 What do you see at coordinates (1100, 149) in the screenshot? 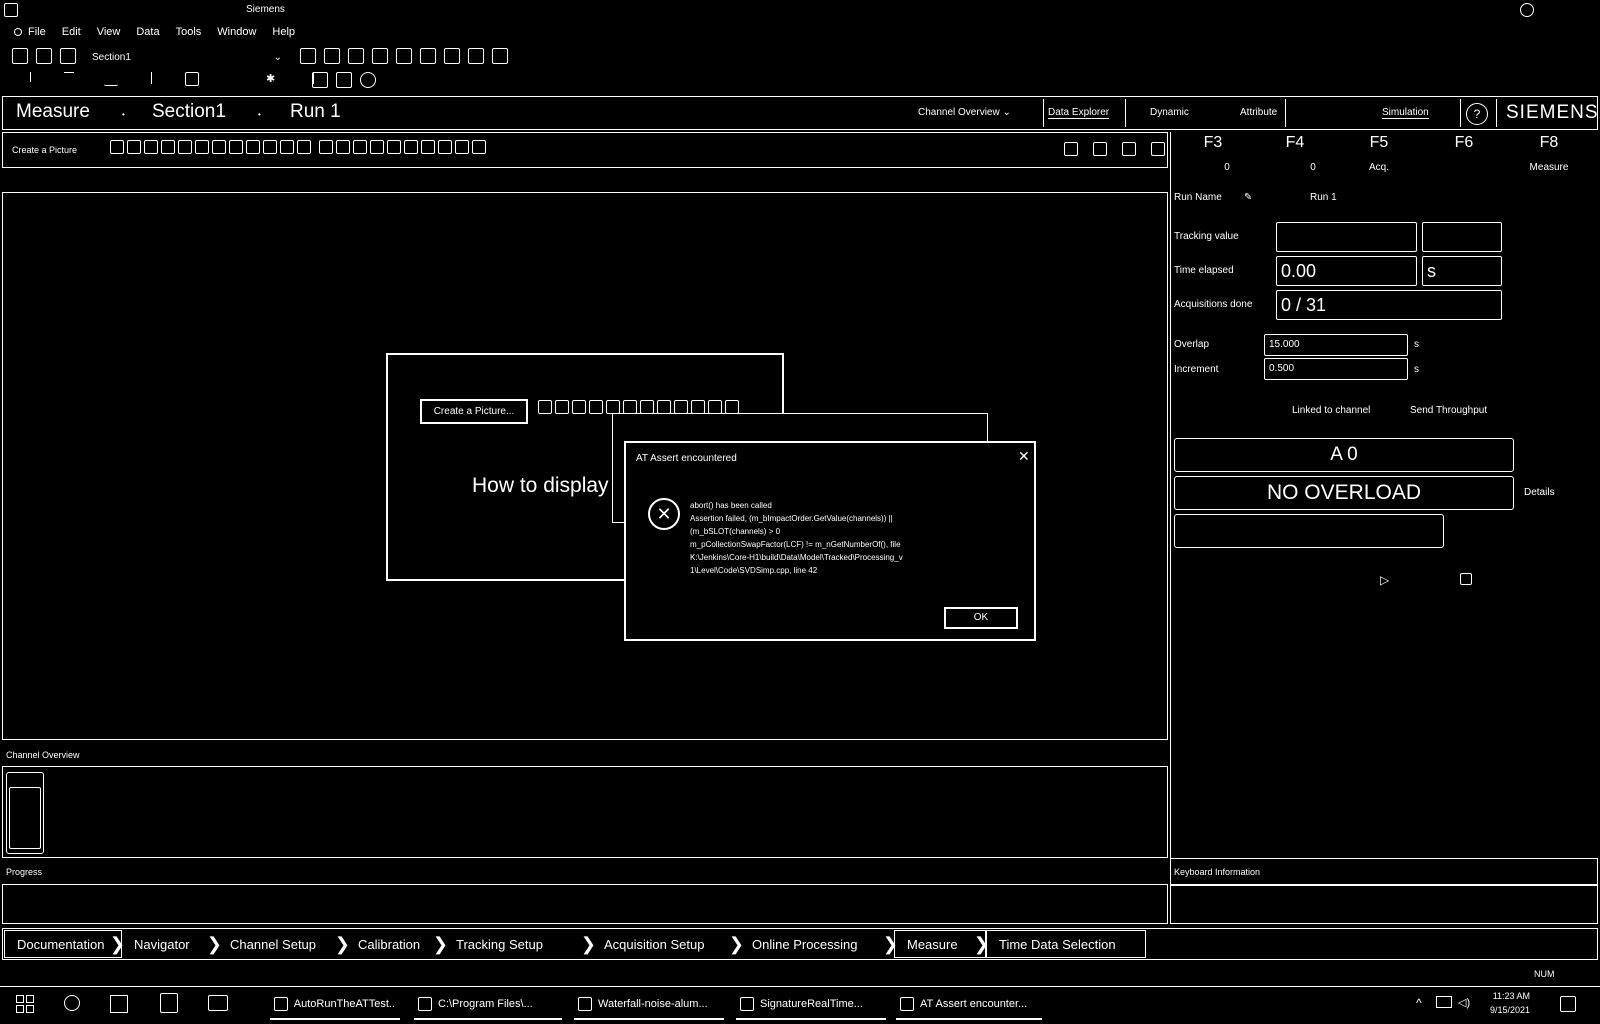
I see `layout-icon` at bounding box center [1100, 149].